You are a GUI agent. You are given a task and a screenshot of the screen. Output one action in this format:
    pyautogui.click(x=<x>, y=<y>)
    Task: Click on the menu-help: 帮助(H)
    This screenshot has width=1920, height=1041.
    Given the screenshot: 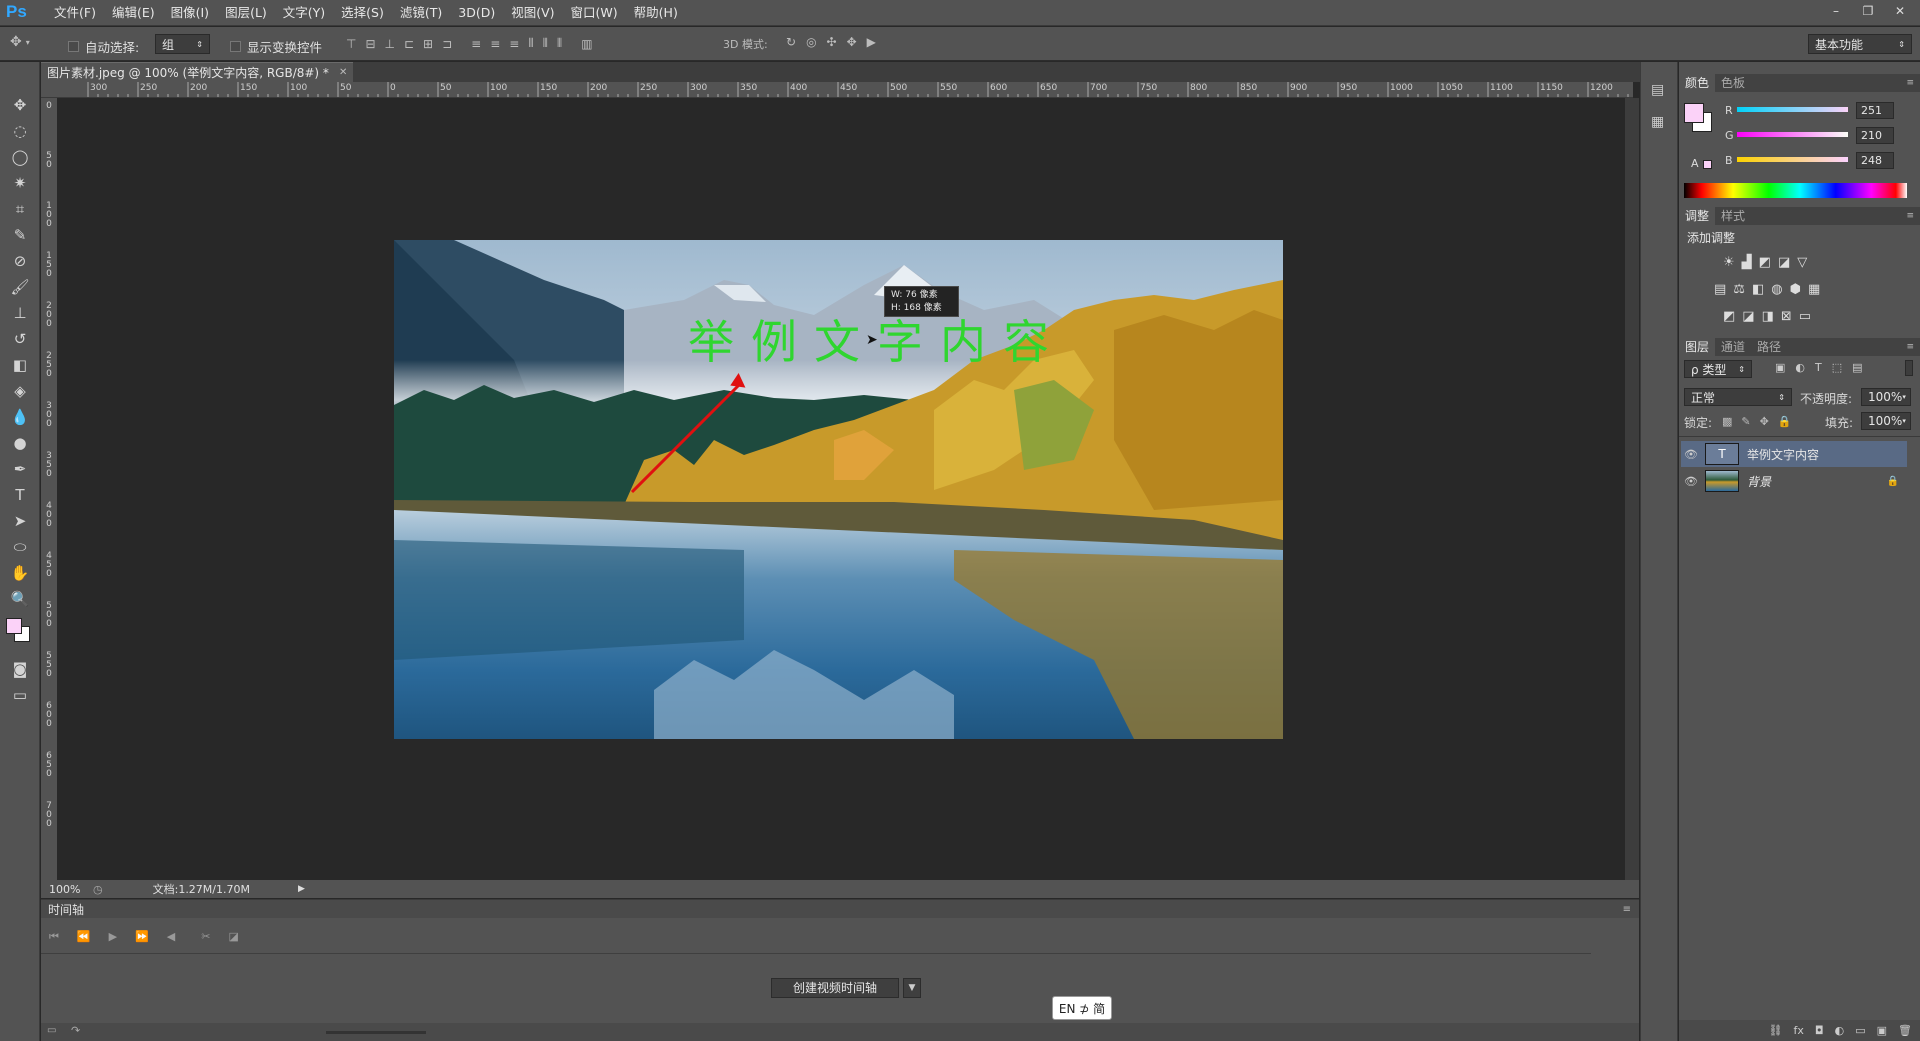 What is the action you would take?
    pyautogui.click(x=656, y=13)
    